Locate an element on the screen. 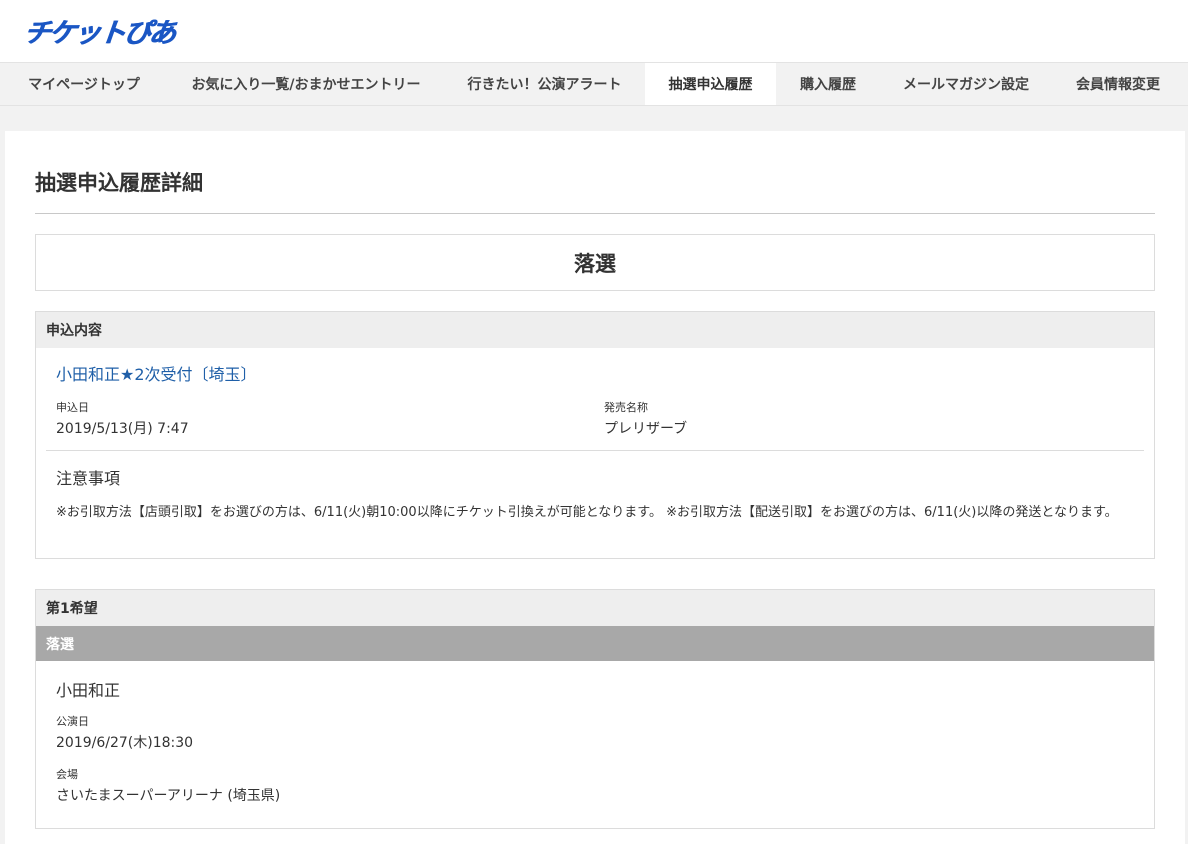 This screenshot has width=1188, height=844. nav-purchase-history: 購入履歴 is located at coordinates (828, 84).